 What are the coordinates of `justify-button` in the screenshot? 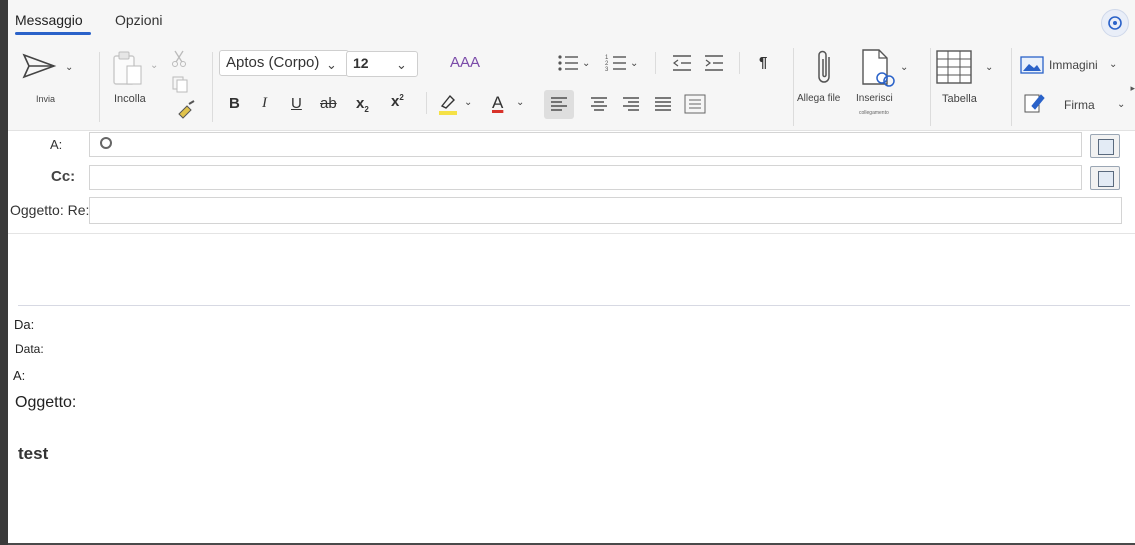 It's located at (663, 106).